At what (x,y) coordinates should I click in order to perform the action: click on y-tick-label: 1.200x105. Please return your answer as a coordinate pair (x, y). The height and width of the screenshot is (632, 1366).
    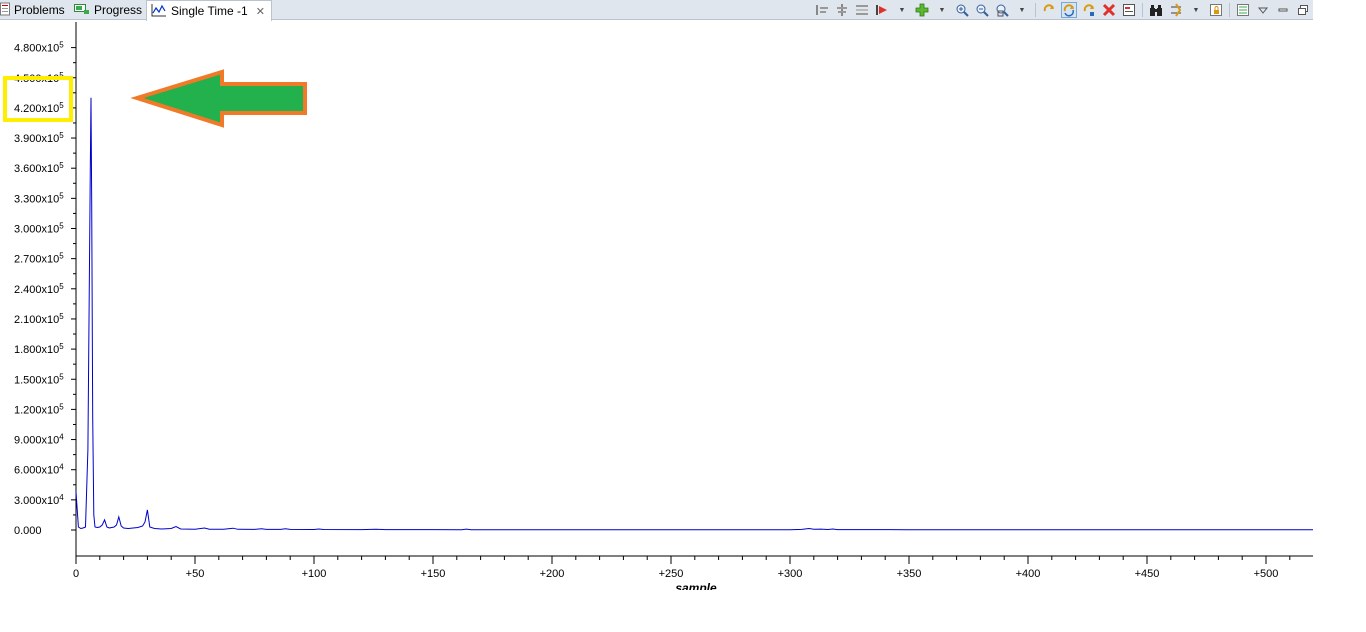
    Looking at the image, I should click on (39, 409).